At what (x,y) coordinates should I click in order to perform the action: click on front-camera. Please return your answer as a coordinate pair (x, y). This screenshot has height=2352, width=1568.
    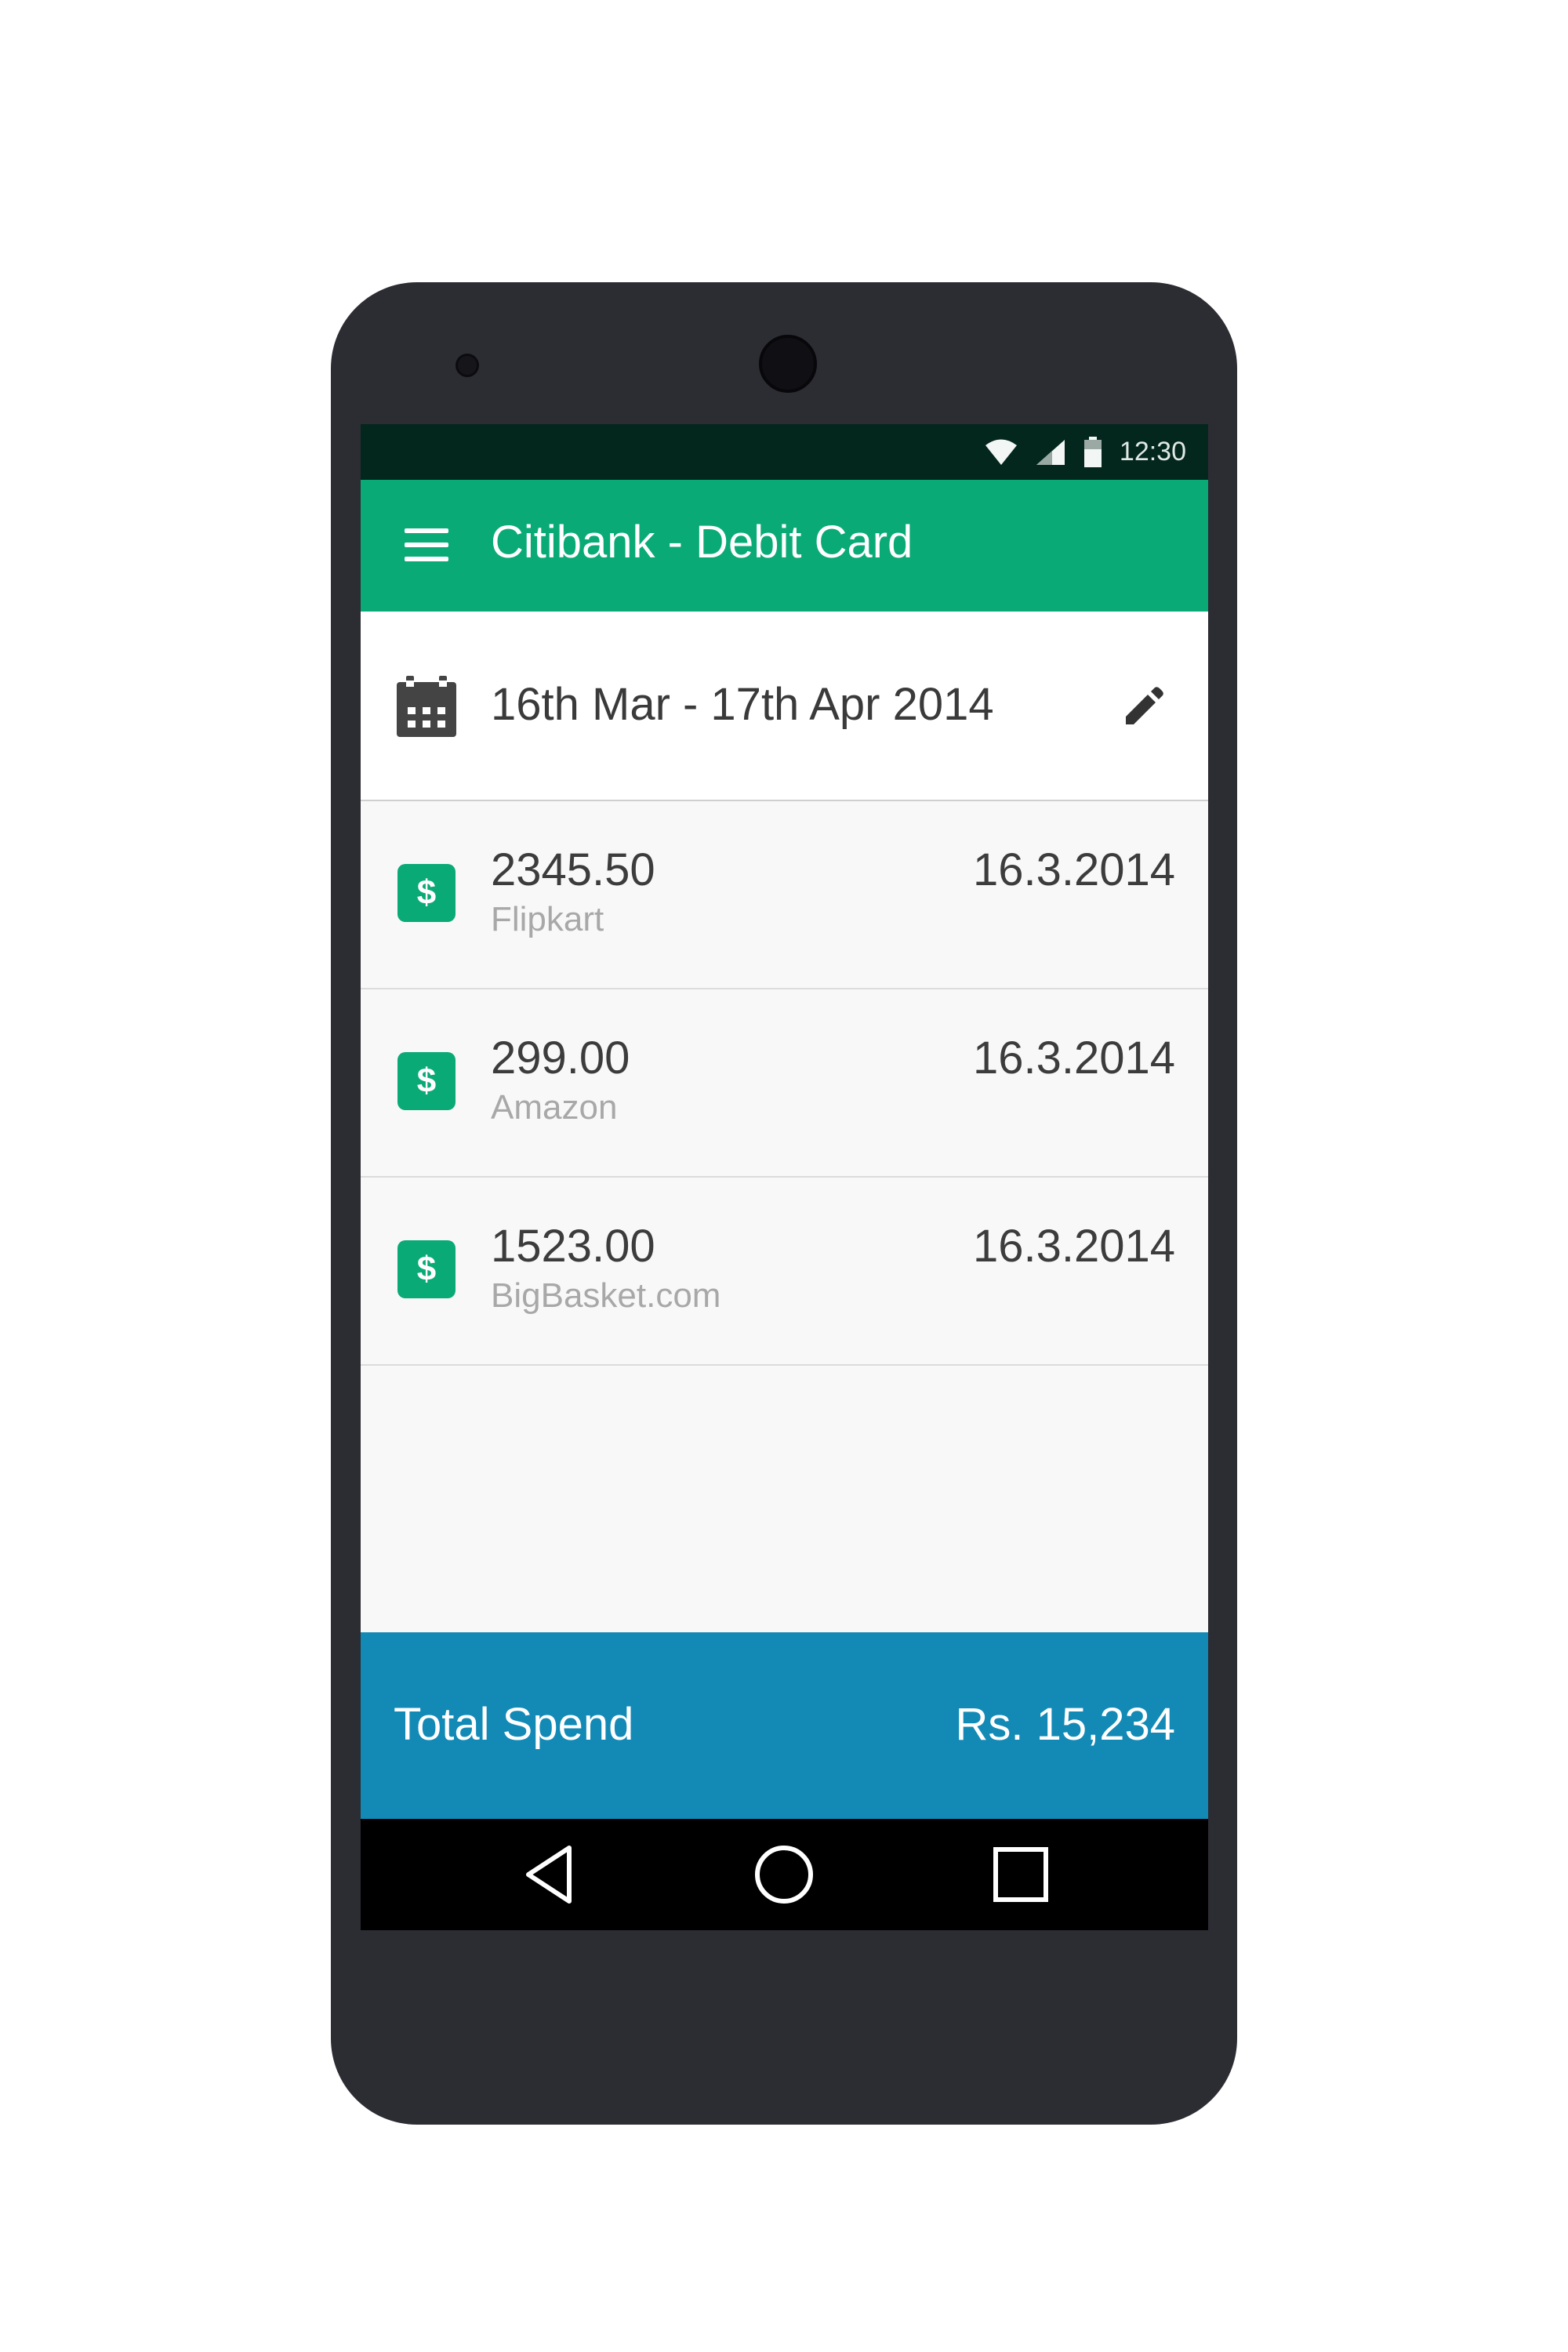
    Looking at the image, I should click on (788, 364).